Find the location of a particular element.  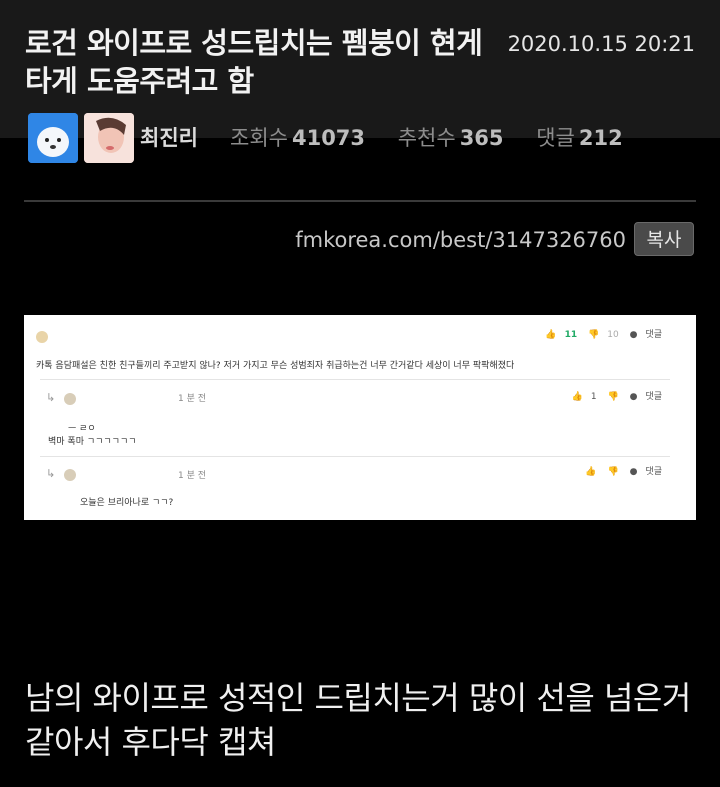

copy-button: 복사 is located at coordinates (664, 239).